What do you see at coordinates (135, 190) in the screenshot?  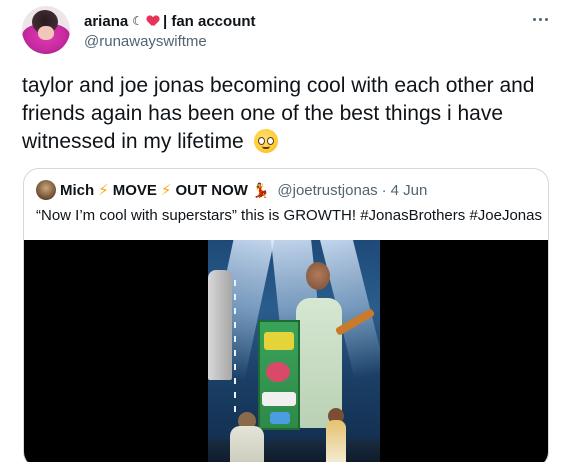 I see `quoted-display-name-2: MOVE` at bounding box center [135, 190].